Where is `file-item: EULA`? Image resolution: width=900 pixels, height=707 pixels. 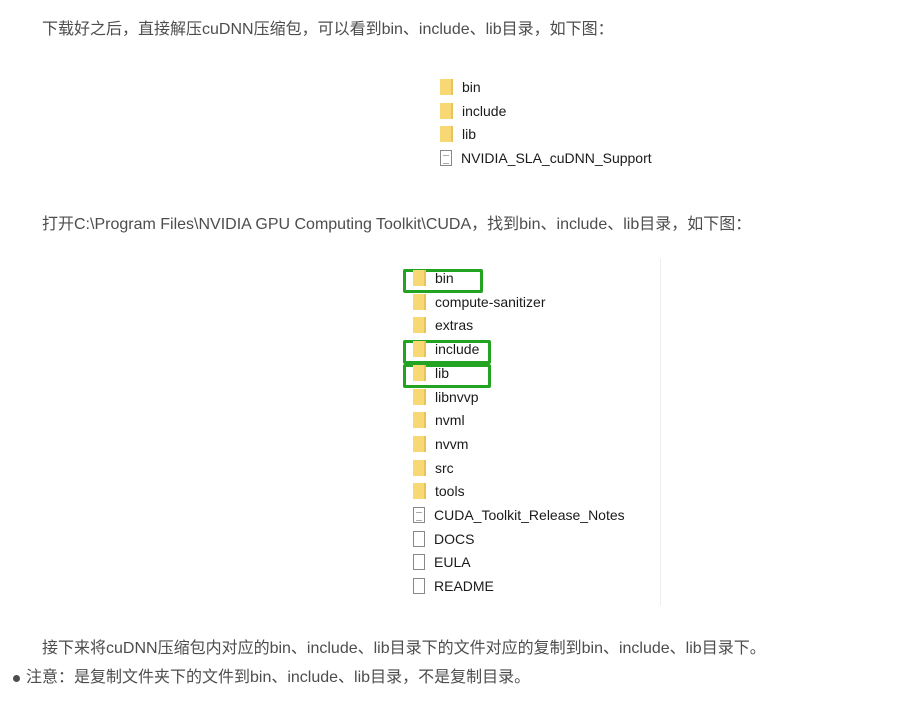
file-item: EULA is located at coordinates (442, 562).